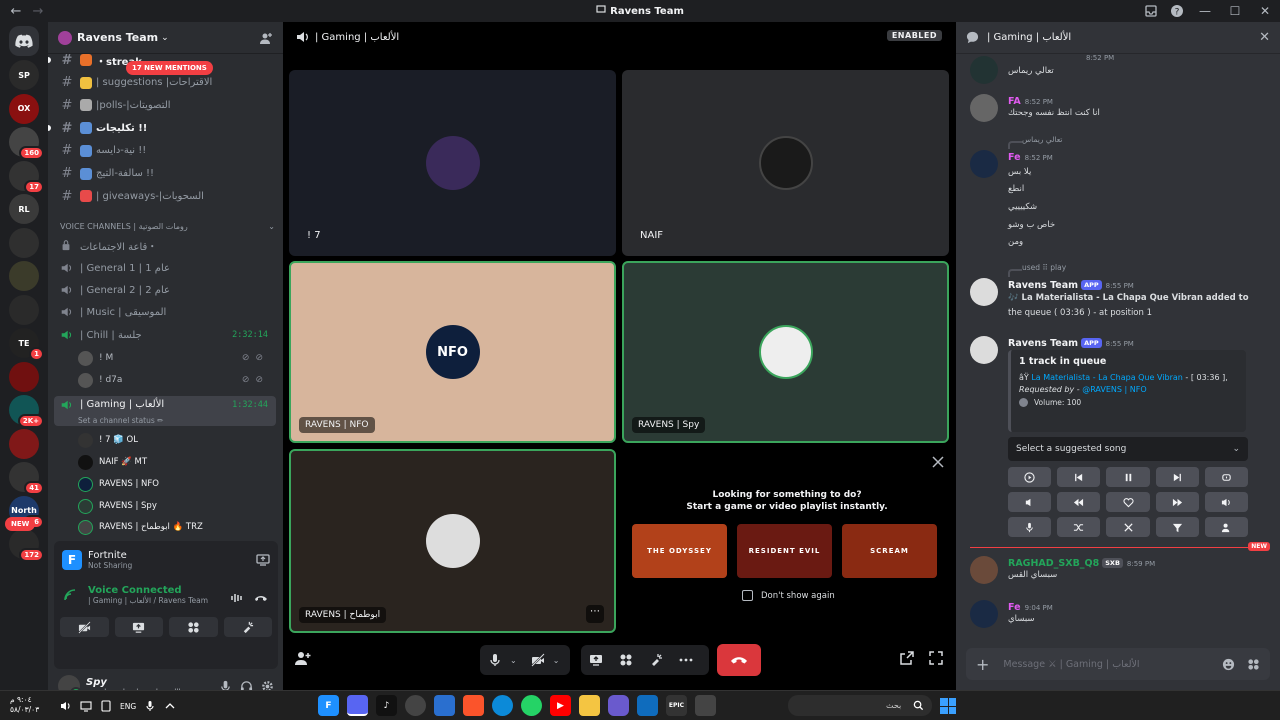  Describe the element at coordinates (860, 705) in the screenshot. I see `taskbar-search: بحث` at that location.